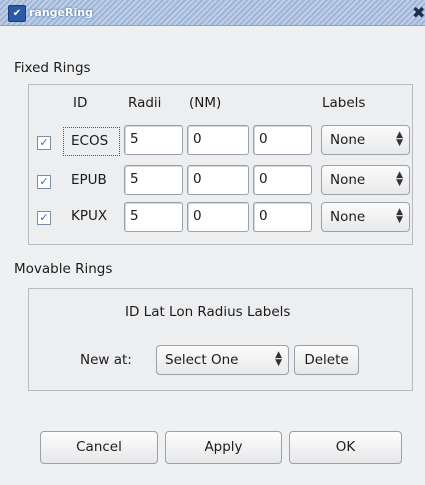  Describe the element at coordinates (44, 218) in the screenshot. I see `ring-checkbox-kpux: ✓` at that location.